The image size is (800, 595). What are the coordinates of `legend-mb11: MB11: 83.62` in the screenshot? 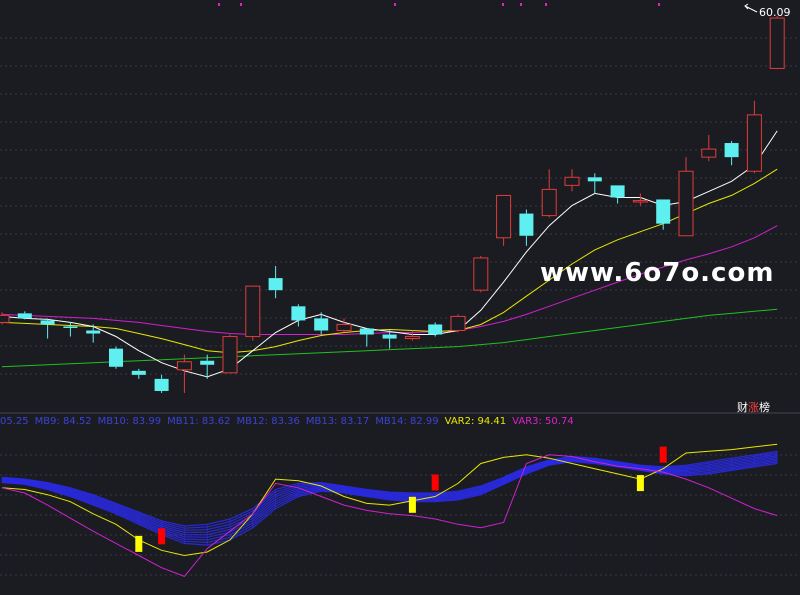 It's located at (199, 421).